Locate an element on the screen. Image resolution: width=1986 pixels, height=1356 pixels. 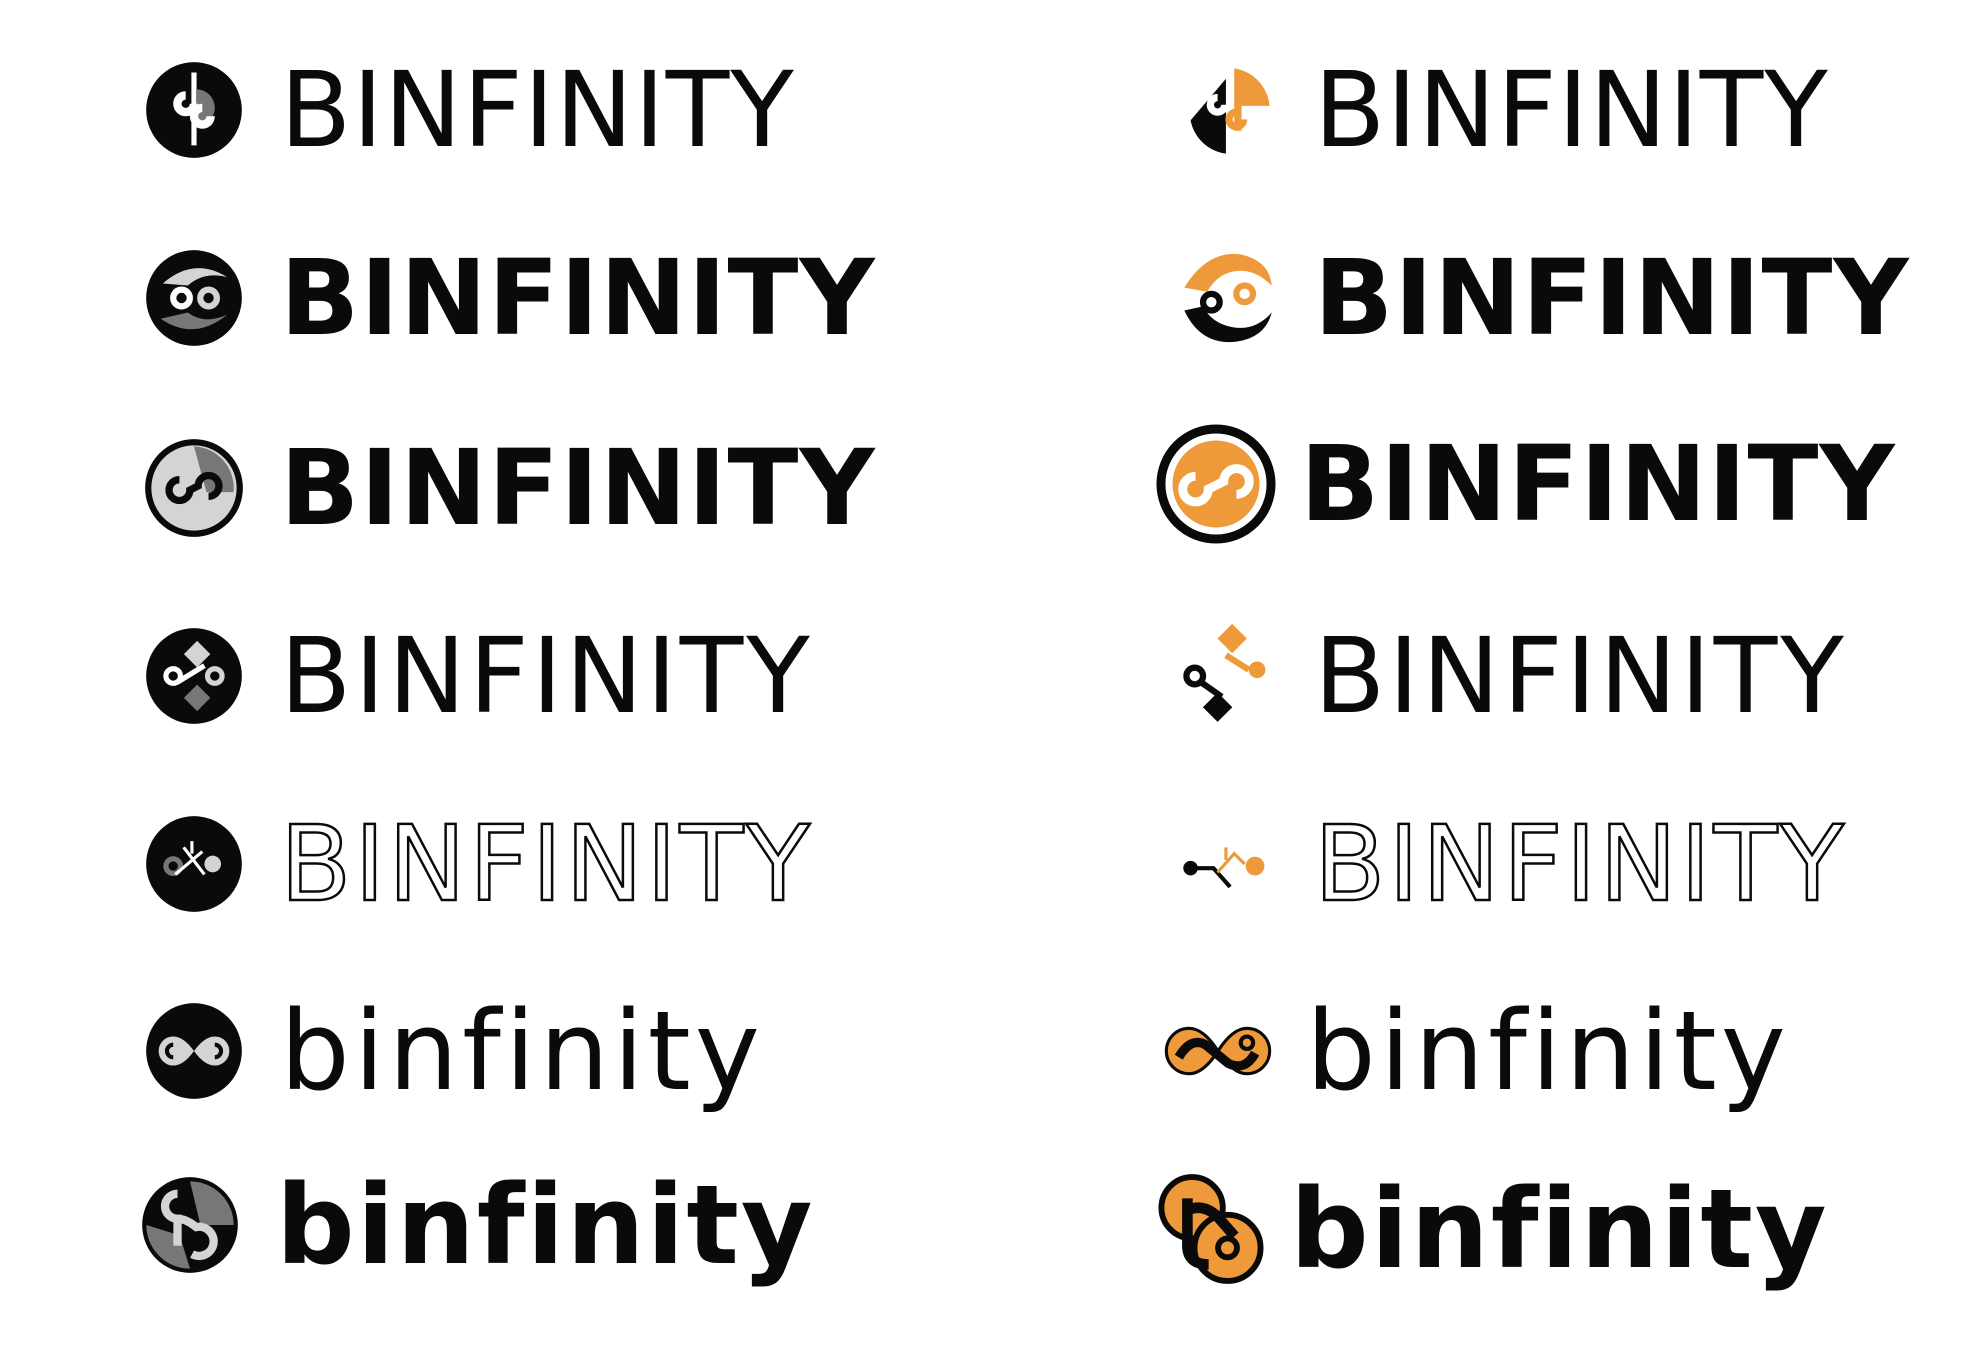
circle-infinity-light-icon is located at coordinates (194, 1051).